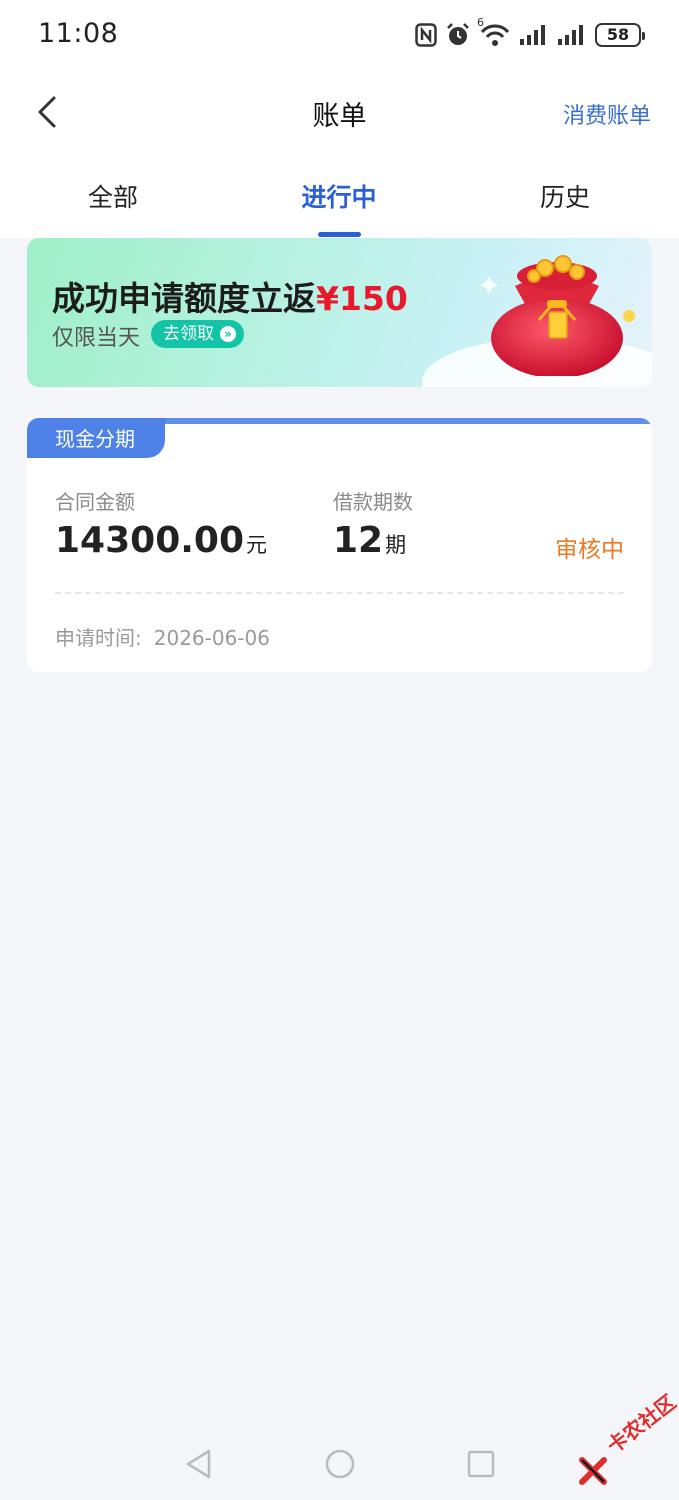 The height and width of the screenshot is (1500, 679). Describe the element at coordinates (96, 438) in the screenshot. I see `loan-type-tag: 现金分期` at that location.